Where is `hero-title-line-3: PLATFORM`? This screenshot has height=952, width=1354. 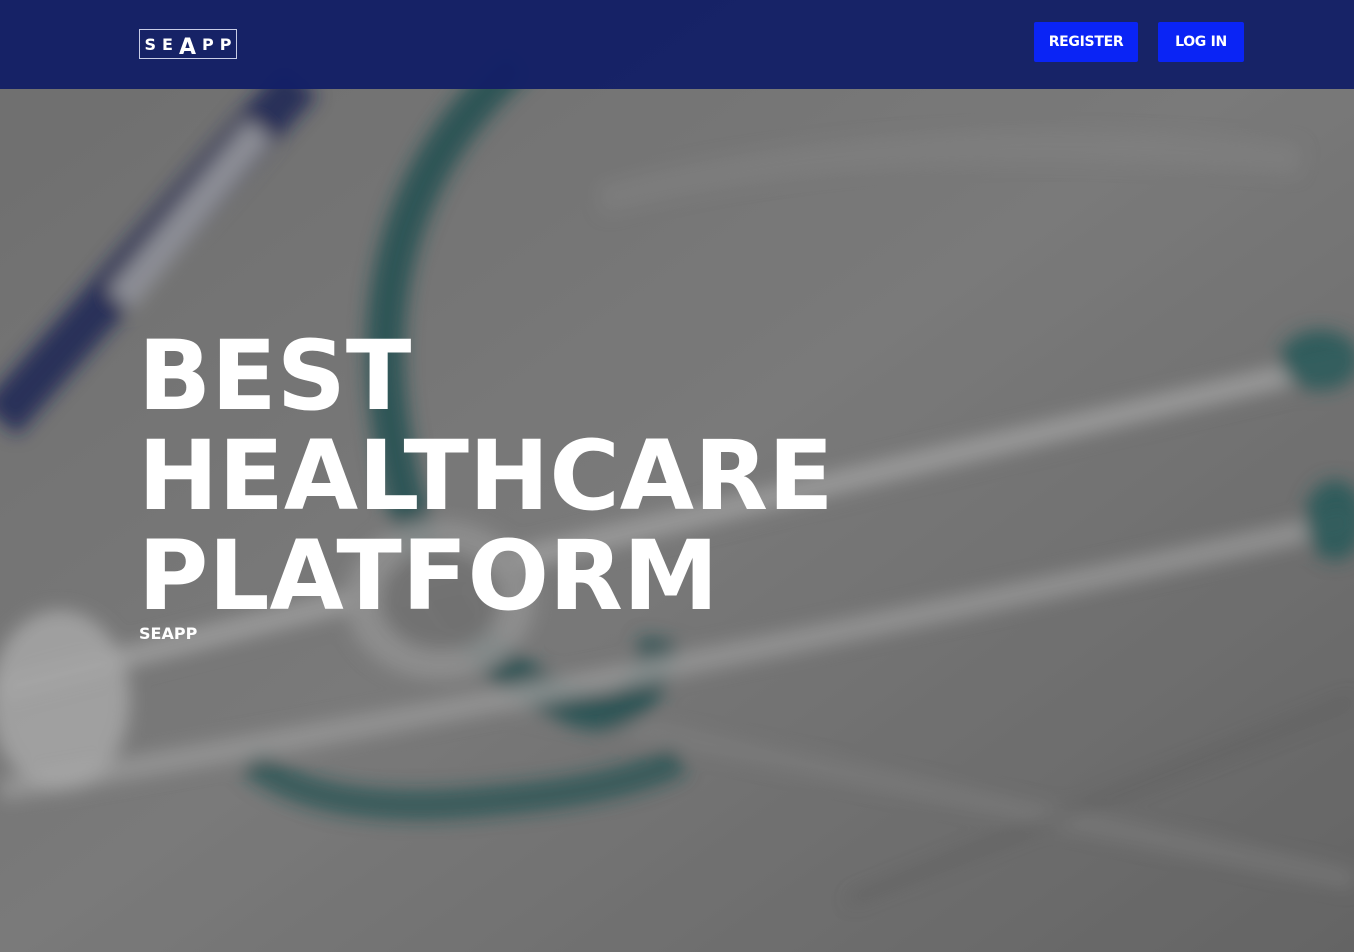
hero-title-line-3: PLATFORM is located at coordinates (428, 576).